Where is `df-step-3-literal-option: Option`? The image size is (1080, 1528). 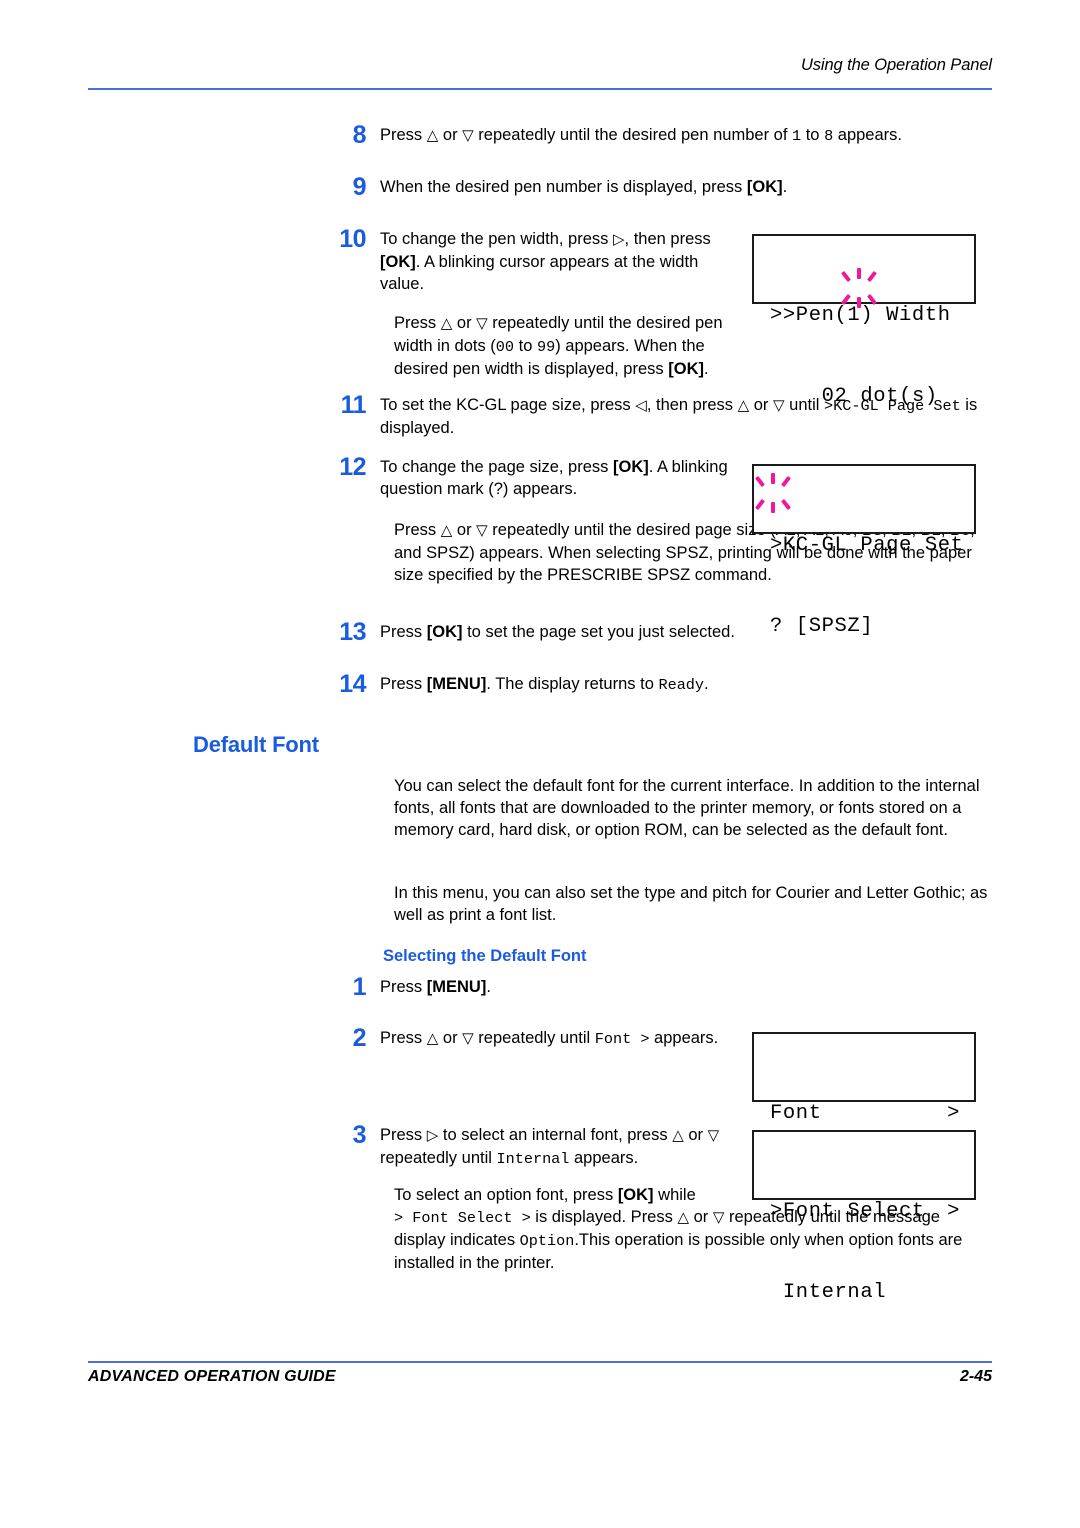
df-step-3-literal-option: Option is located at coordinates (547, 1241).